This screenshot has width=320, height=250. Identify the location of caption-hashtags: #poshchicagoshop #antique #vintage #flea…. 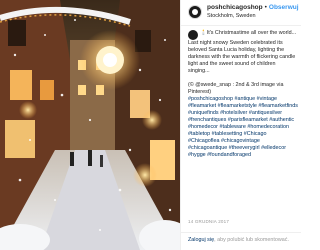
(243, 127).